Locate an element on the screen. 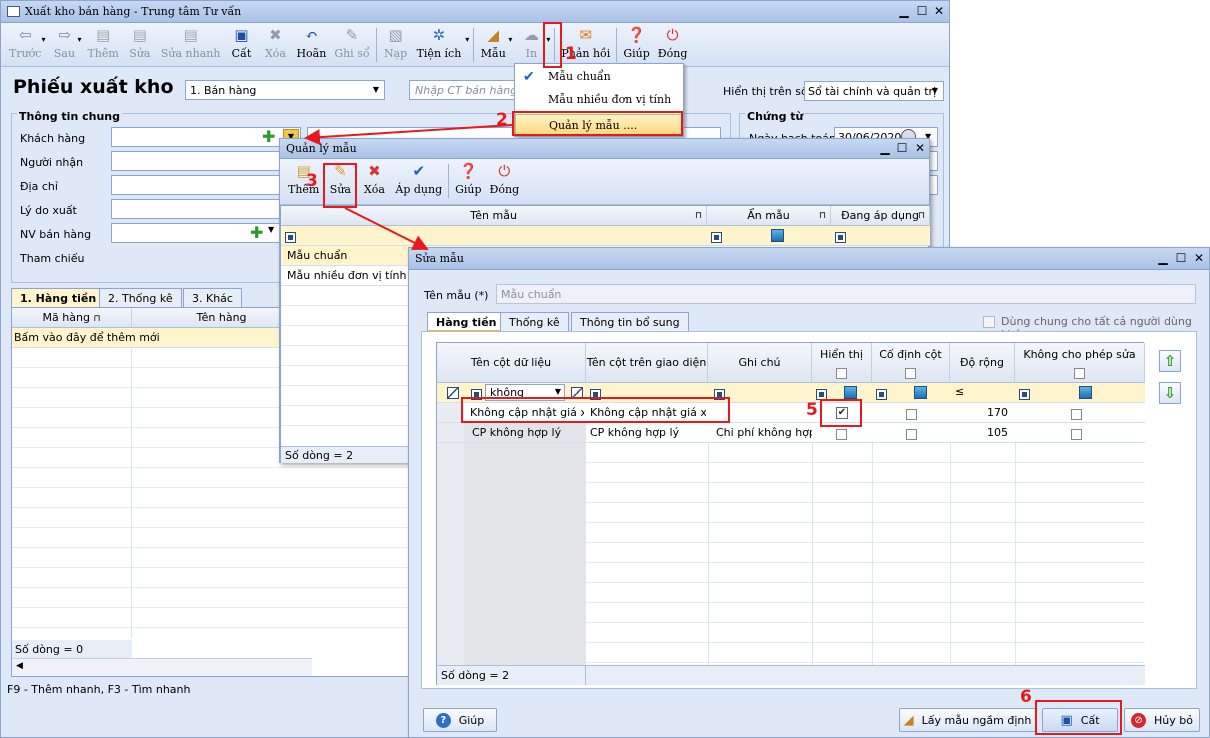 The image size is (1210, 738). add-button: ▤ Thêm is located at coordinates (103, 41).